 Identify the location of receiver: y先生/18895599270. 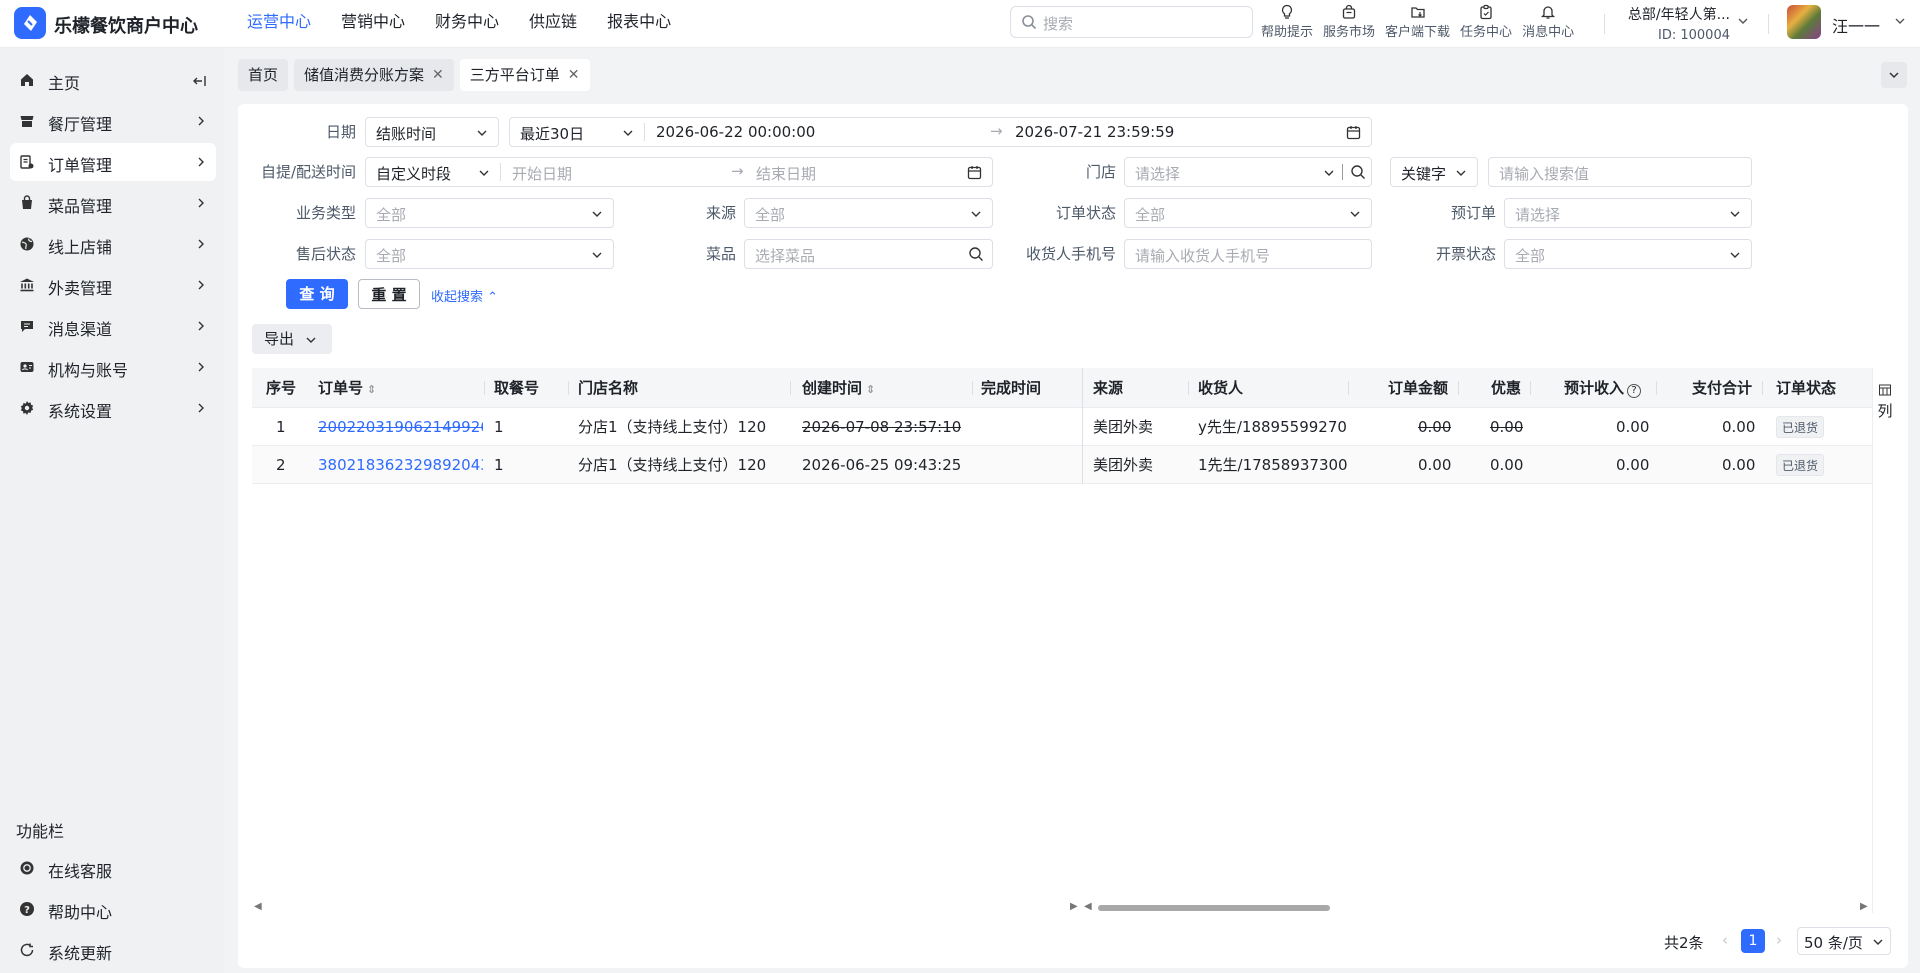
(1272, 427).